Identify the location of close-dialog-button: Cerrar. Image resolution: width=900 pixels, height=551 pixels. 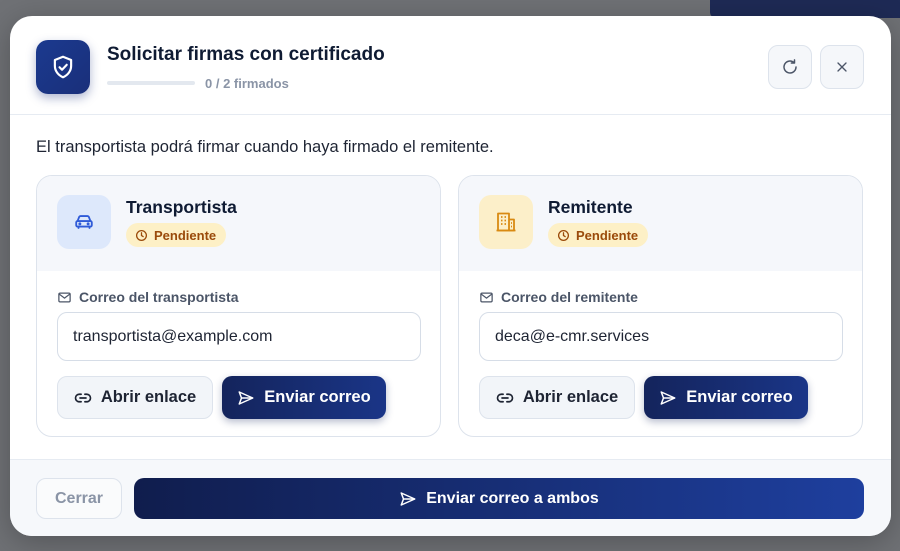
(79, 498).